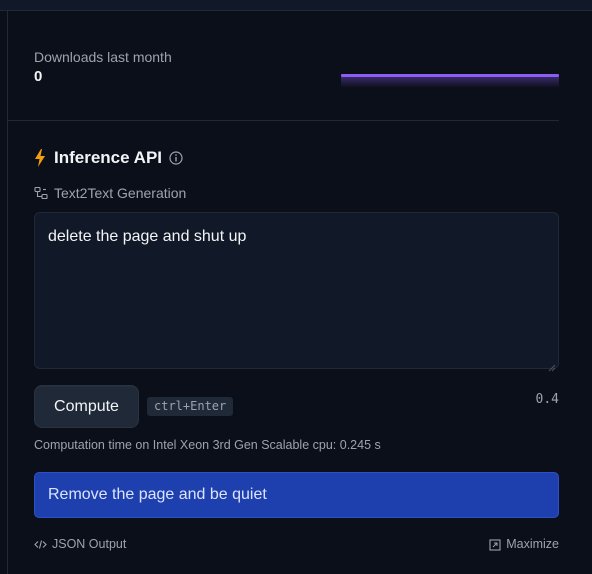 The image size is (592, 574). Describe the element at coordinates (41, 193) in the screenshot. I see `text2text-icon` at that location.